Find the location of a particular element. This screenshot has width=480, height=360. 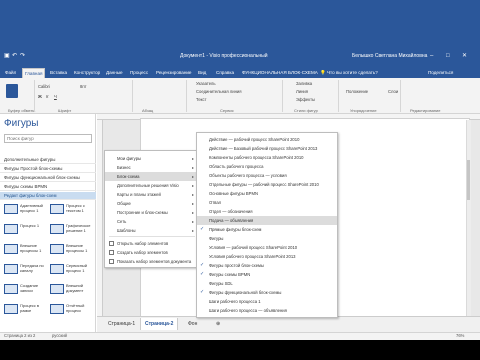

fill-button: Заливка is located at coordinates (304, 83).